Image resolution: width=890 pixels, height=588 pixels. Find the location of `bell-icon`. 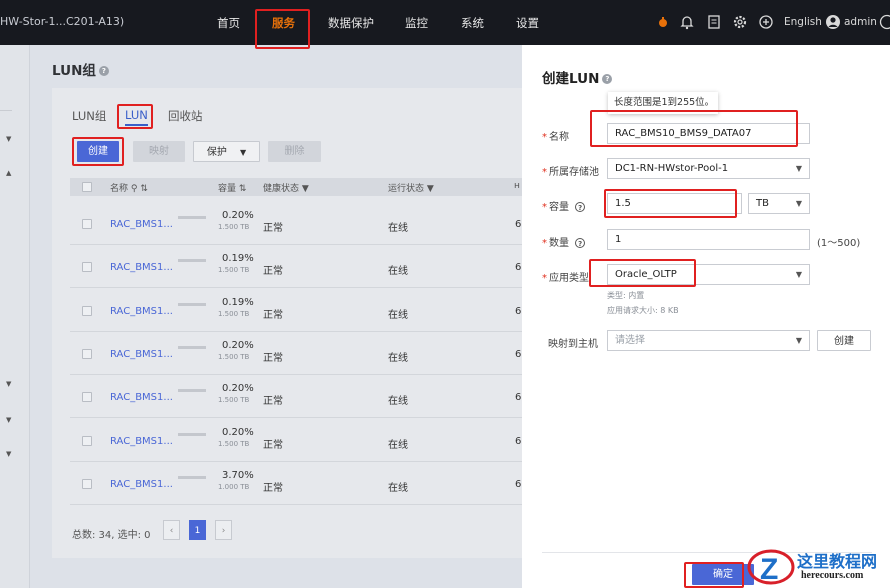

bell-icon is located at coordinates (687, 22).